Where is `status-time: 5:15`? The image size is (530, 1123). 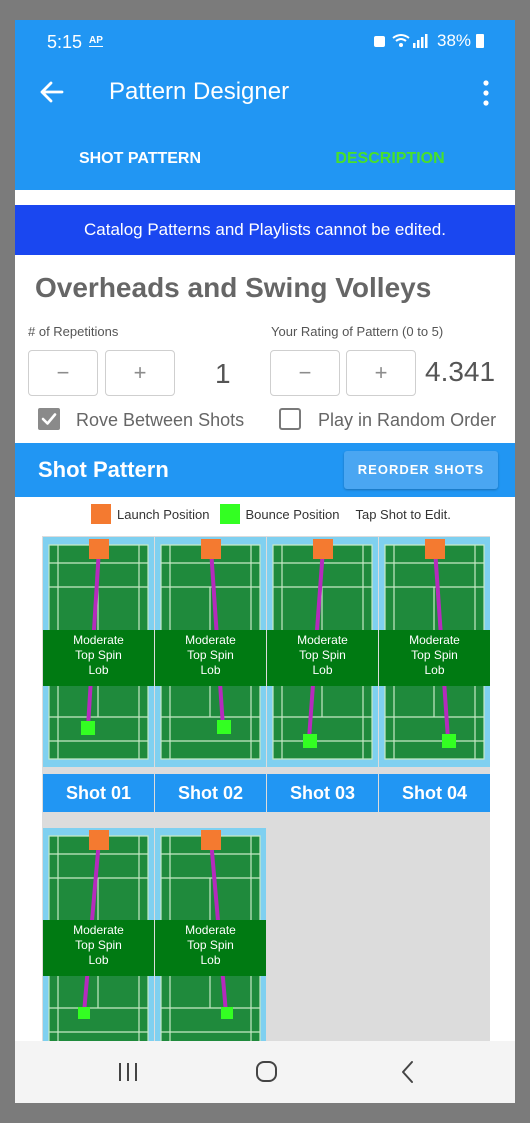 status-time: 5:15 is located at coordinates (65, 42).